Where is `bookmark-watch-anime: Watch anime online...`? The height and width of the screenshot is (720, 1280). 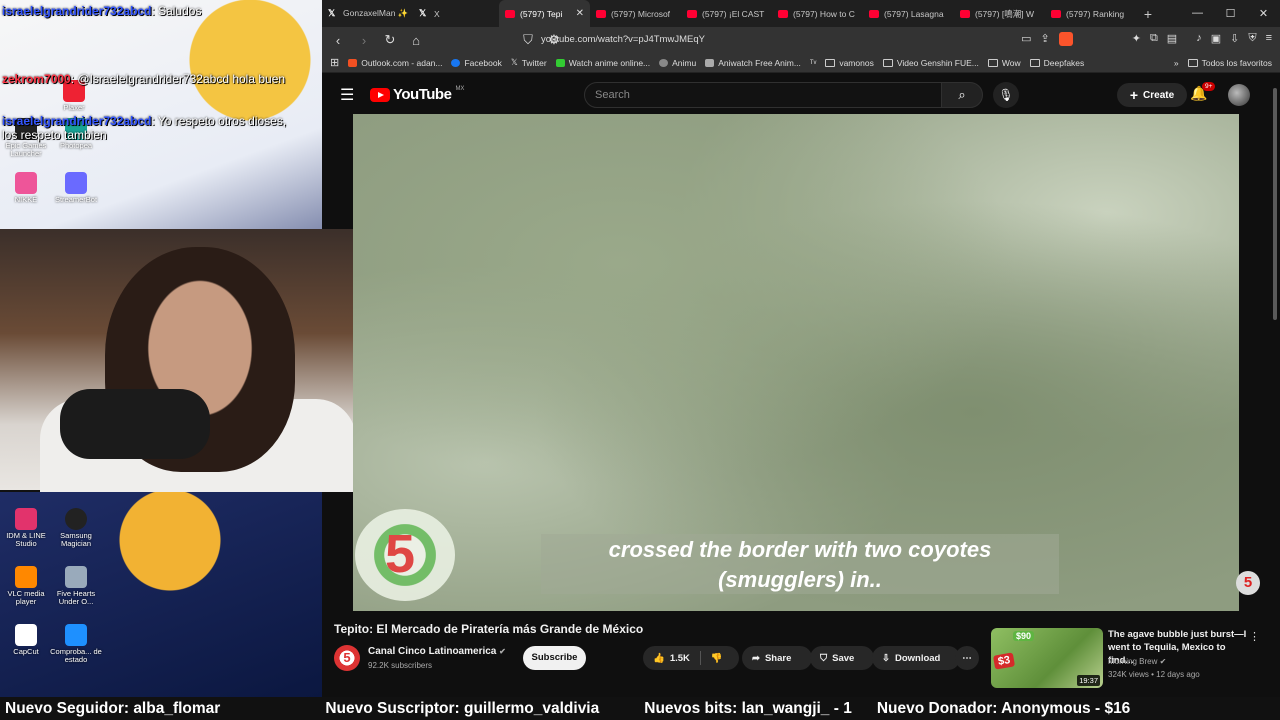
bookmark-watch-anime: Watch anime online... is located at coordinates (602, 63).